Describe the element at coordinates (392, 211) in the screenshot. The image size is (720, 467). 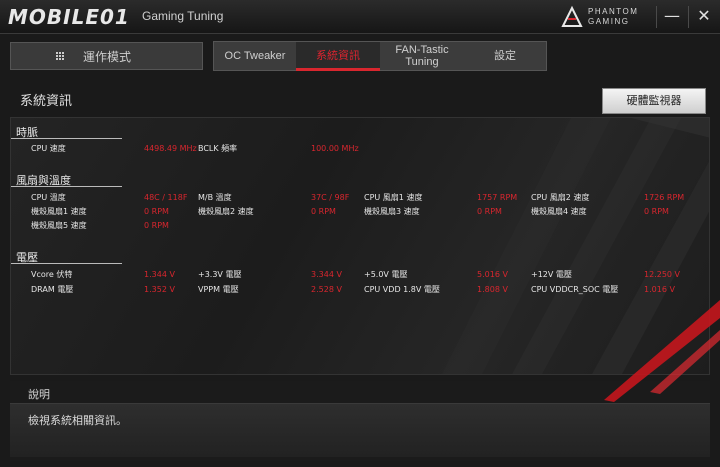
I see `fan-label: 機殼風扇3 速度` at that location.